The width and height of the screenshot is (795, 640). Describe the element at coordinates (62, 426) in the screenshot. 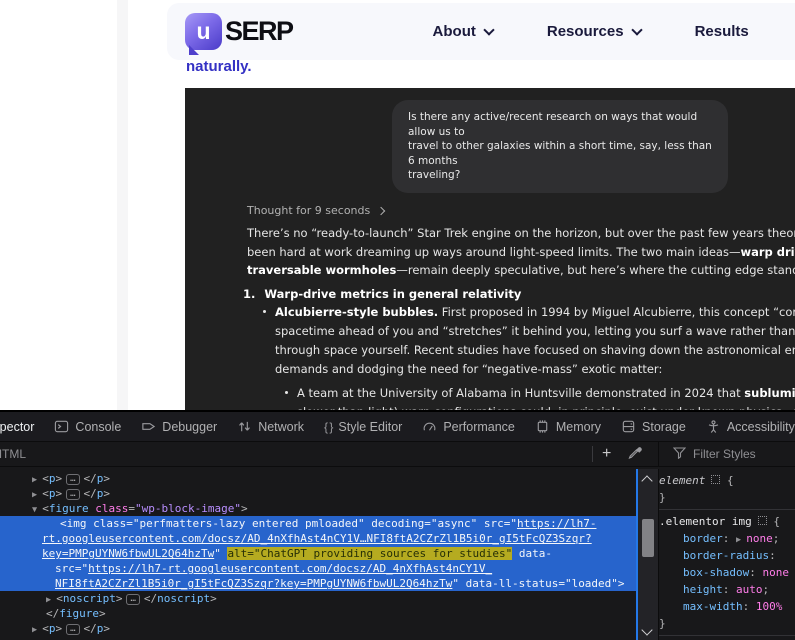

I see `console-icon` at that location.